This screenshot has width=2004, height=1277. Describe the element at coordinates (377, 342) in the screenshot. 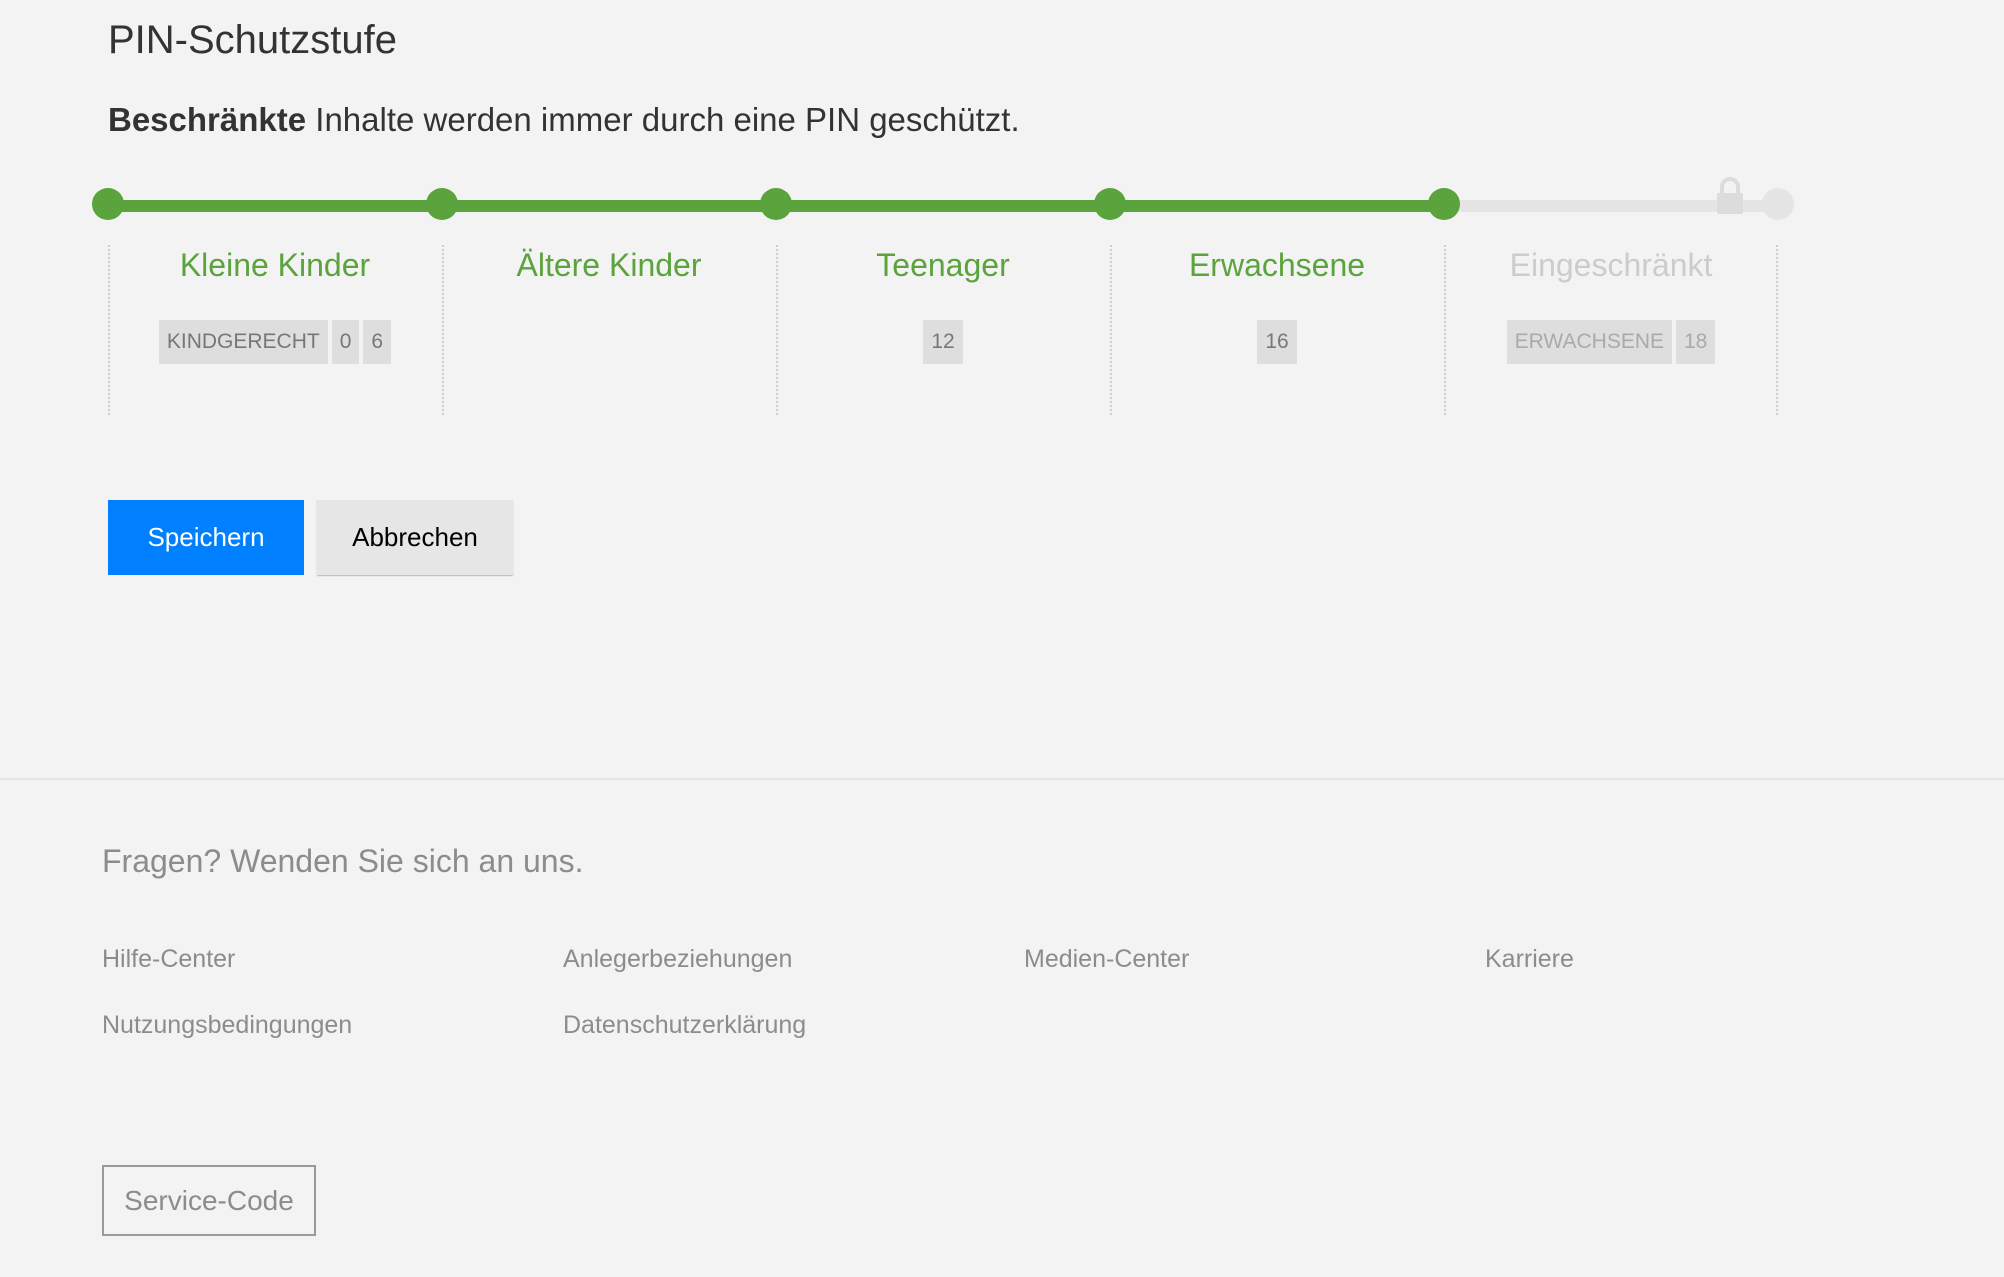

I see `rating-badge: 6` at that location.